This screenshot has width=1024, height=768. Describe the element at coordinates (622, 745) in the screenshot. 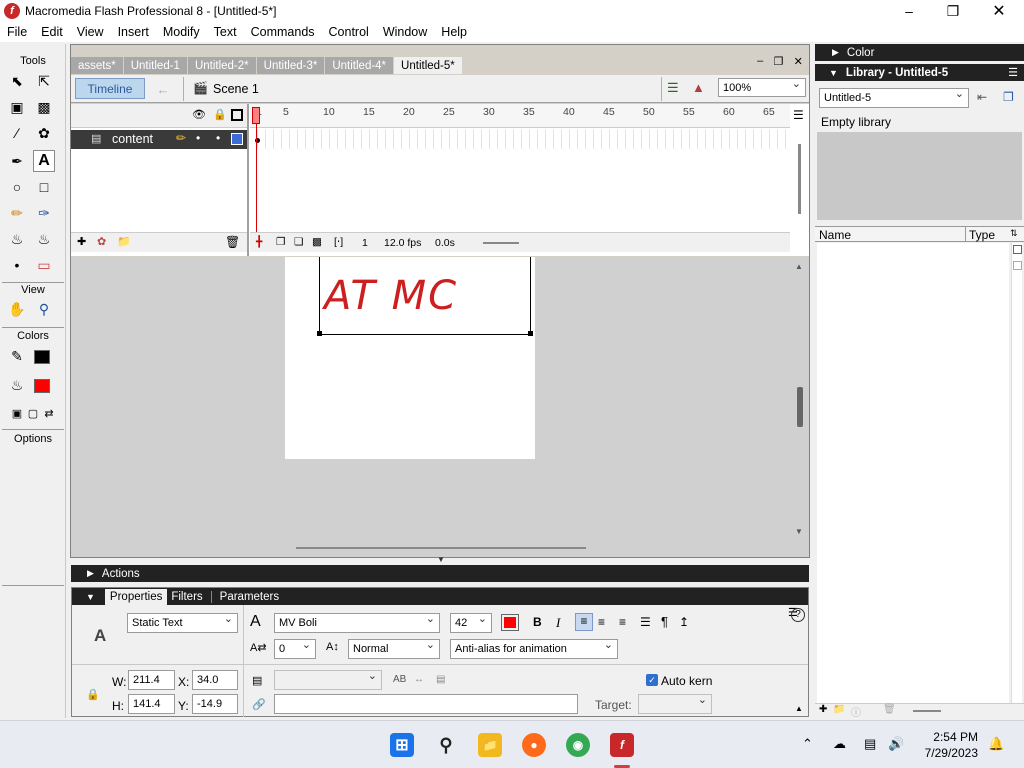

I see `flash-taskbar-icon: f` at that location.